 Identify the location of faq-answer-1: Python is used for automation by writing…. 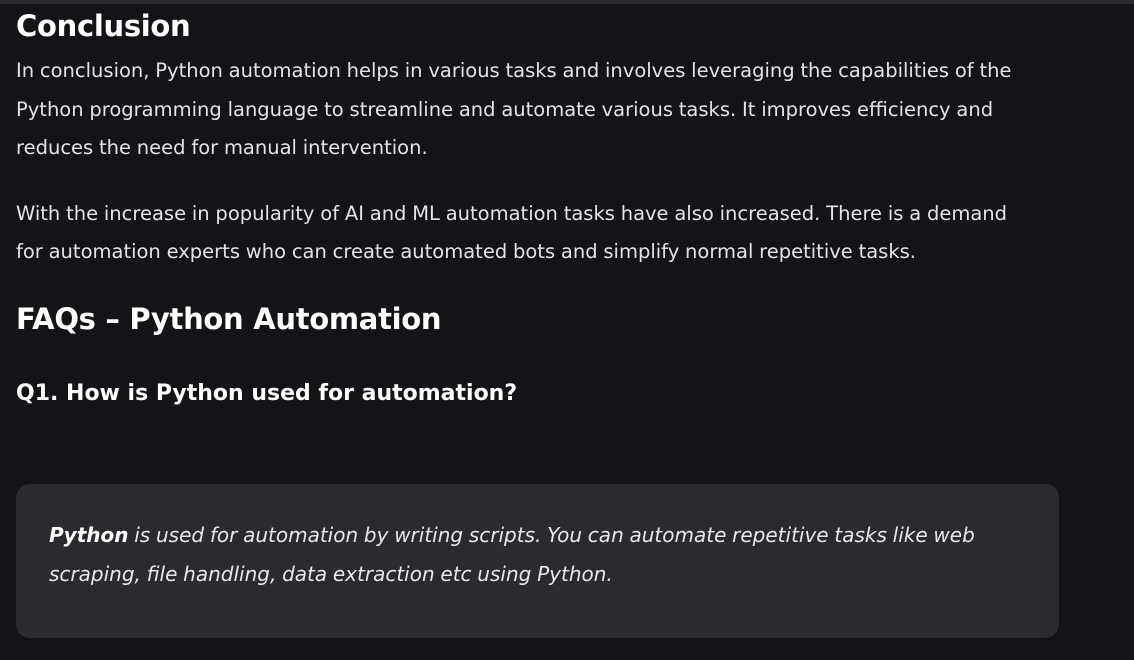
(539, 554).